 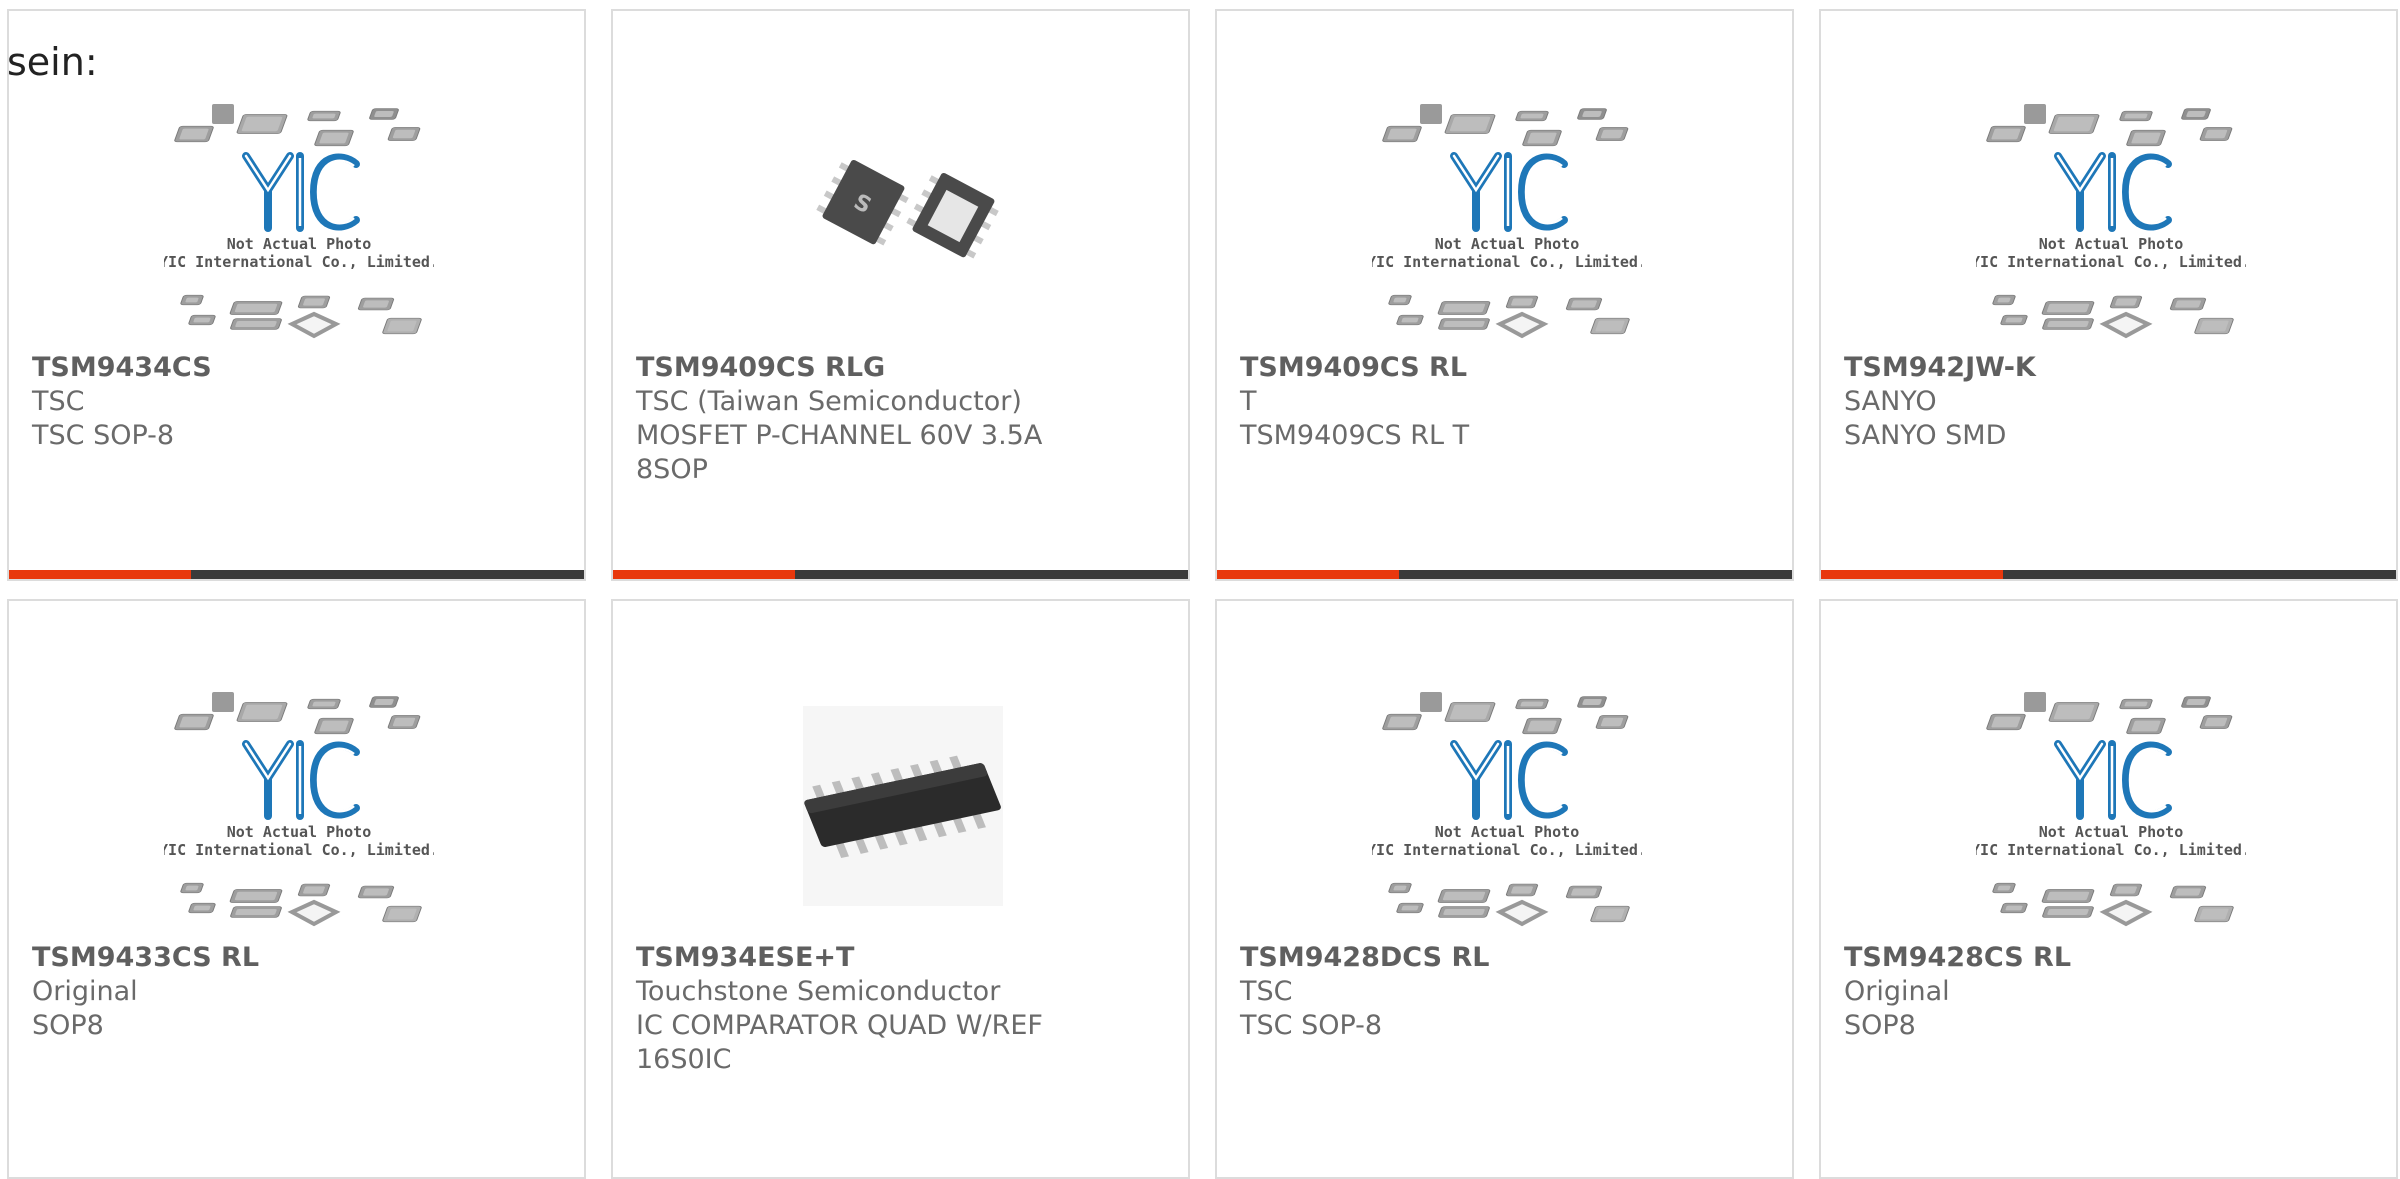 I want to click on description: SANYO SMD, so click(x=1925, y=435).